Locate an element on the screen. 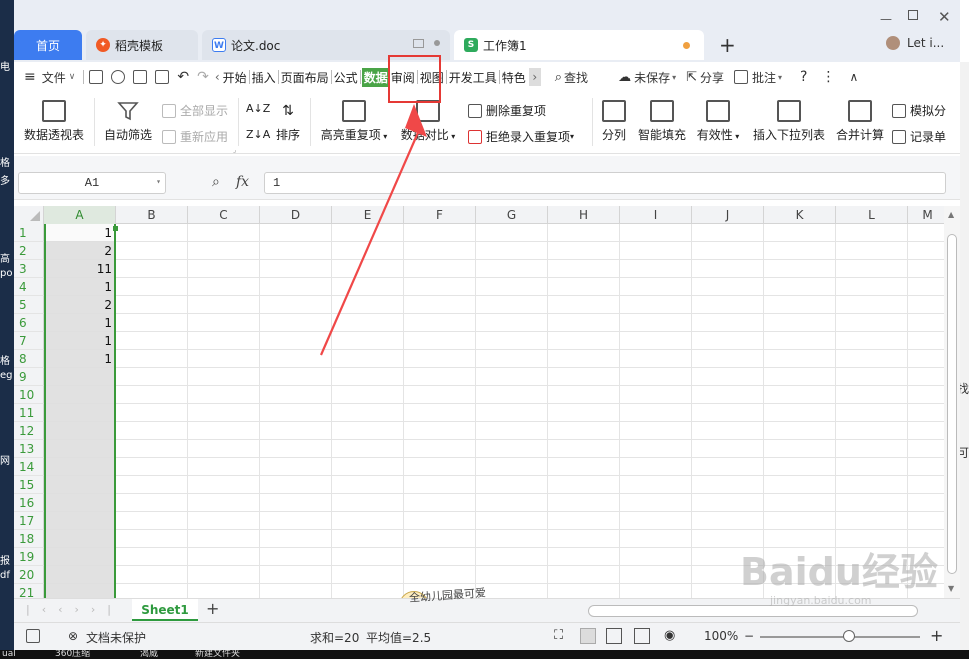  row-header: 5 is located at coordinates (29, 305).